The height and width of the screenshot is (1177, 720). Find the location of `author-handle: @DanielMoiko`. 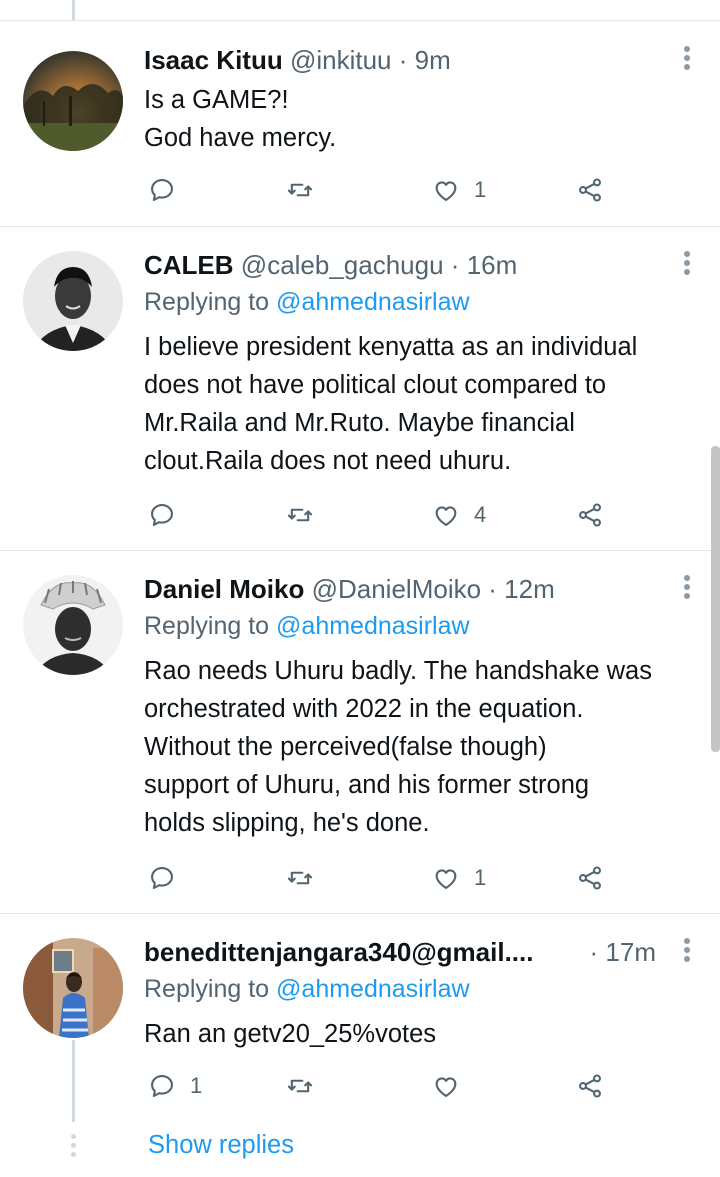

author-handle: @DanielMoiko is located at coordinates (396, 589).